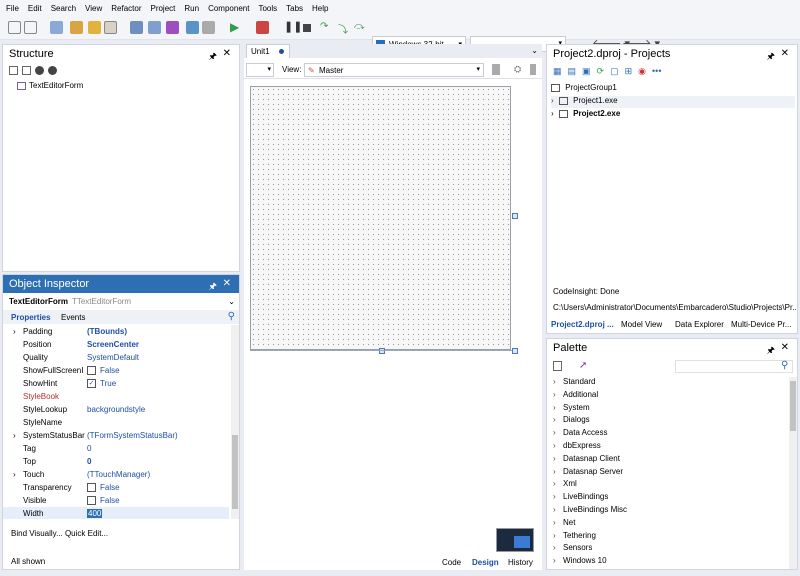 The image size is (800, 576). What do you see at coordinates (14, 27) in the screenshot?
I see `new-icon` at bounding box center [14, 27].